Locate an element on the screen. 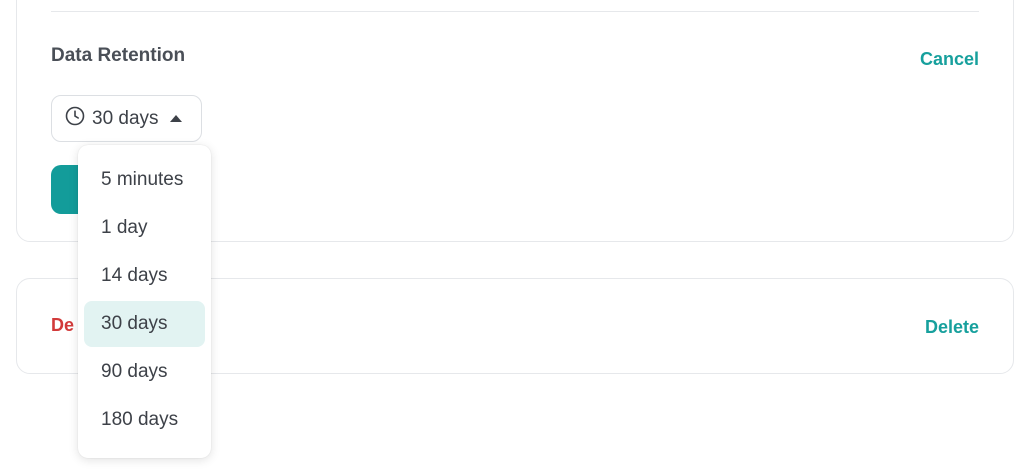 The height and width of the screenshot is (471, 1024). caret-up-icon is located at coordinates (175, 118).